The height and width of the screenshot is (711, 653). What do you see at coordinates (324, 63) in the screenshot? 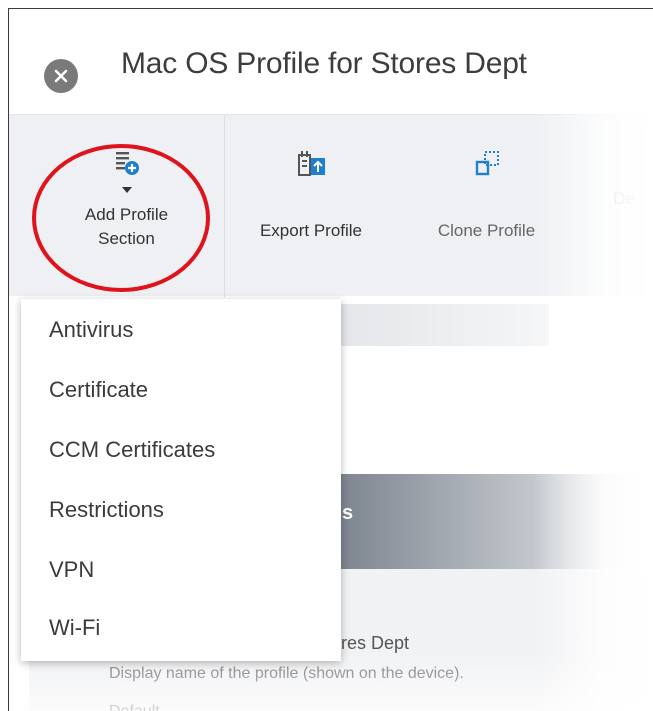
I see `page-title: Mac OS Profile for Stores Dept` at bounding box center [324, 63].